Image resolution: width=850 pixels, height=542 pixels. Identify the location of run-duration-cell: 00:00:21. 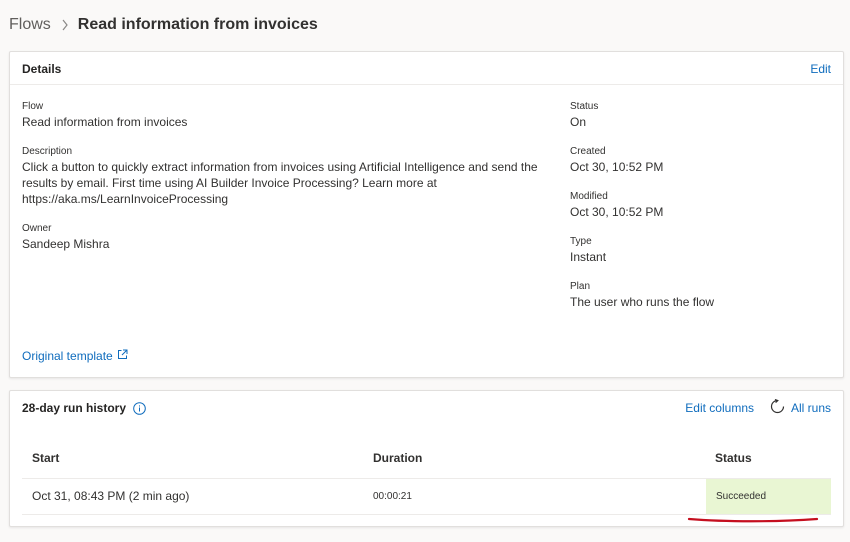
(392, 496).